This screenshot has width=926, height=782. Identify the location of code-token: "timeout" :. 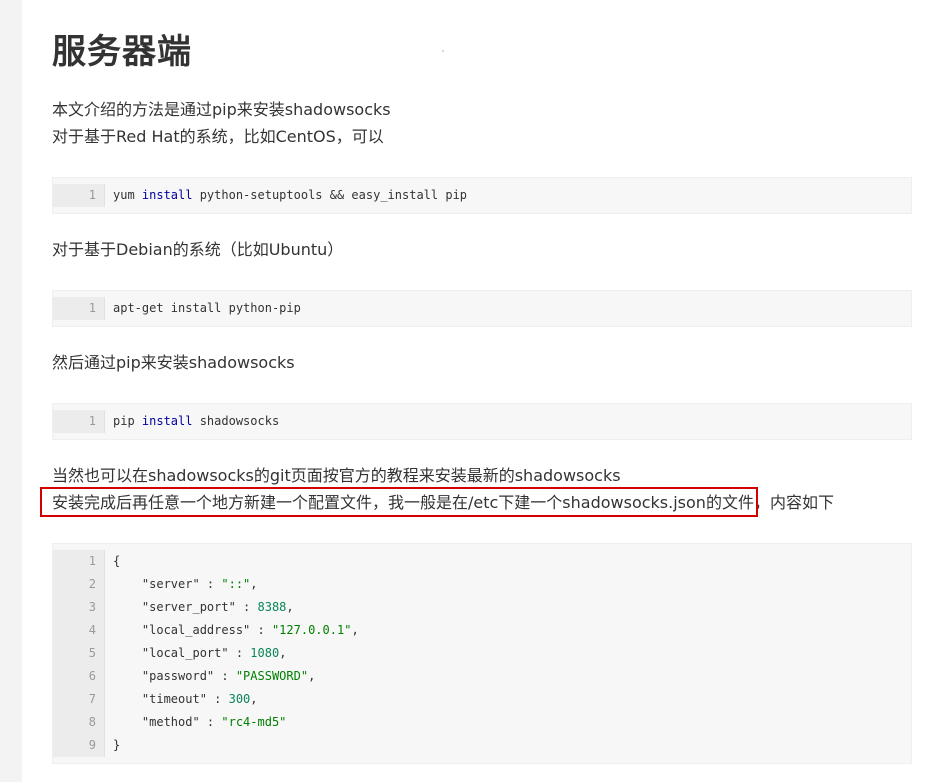
(171, 699).